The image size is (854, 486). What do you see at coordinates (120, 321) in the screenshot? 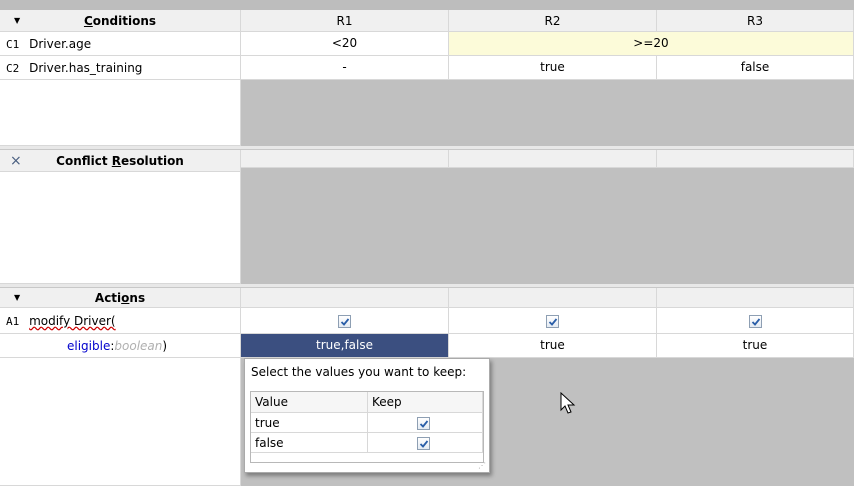
I see `action-row-a1-label: A1 modify Driver(` at bounding box center [120, 321].